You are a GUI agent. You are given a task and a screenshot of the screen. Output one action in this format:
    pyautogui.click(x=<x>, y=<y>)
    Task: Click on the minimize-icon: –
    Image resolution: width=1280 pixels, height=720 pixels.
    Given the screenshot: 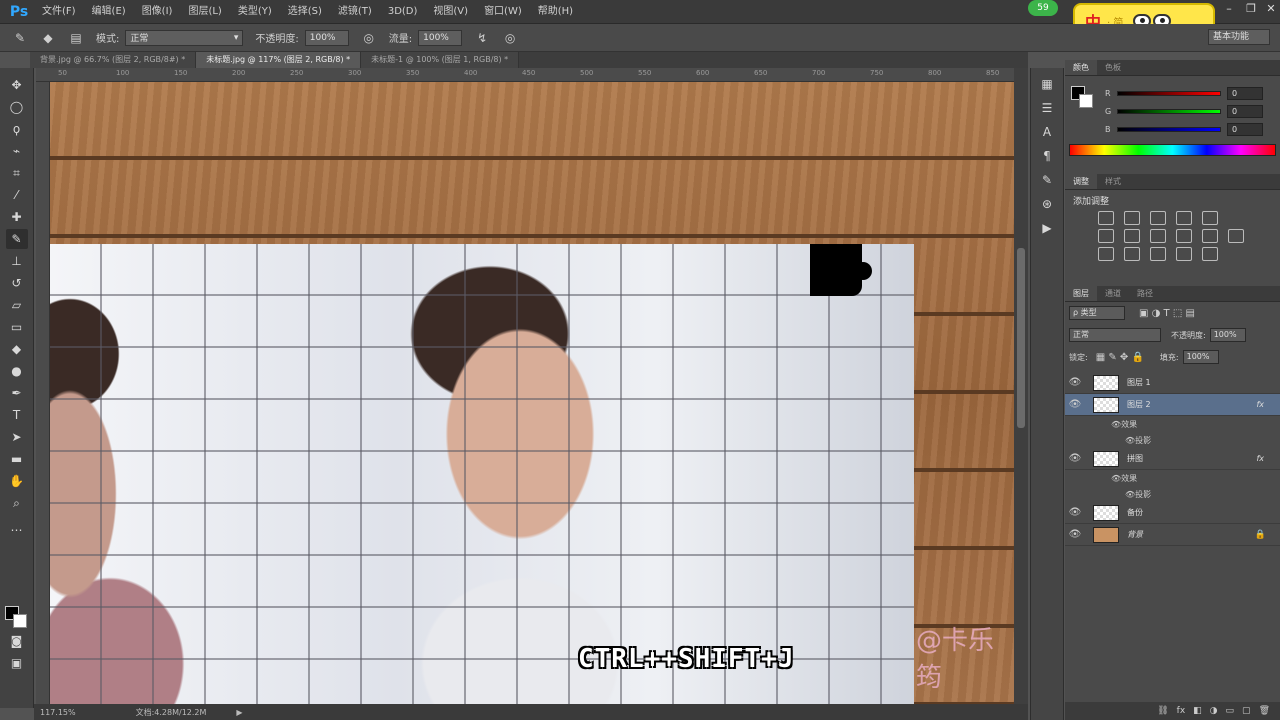 What is the action you would take?
    pyautogui.click(x=1229, y=9)
    